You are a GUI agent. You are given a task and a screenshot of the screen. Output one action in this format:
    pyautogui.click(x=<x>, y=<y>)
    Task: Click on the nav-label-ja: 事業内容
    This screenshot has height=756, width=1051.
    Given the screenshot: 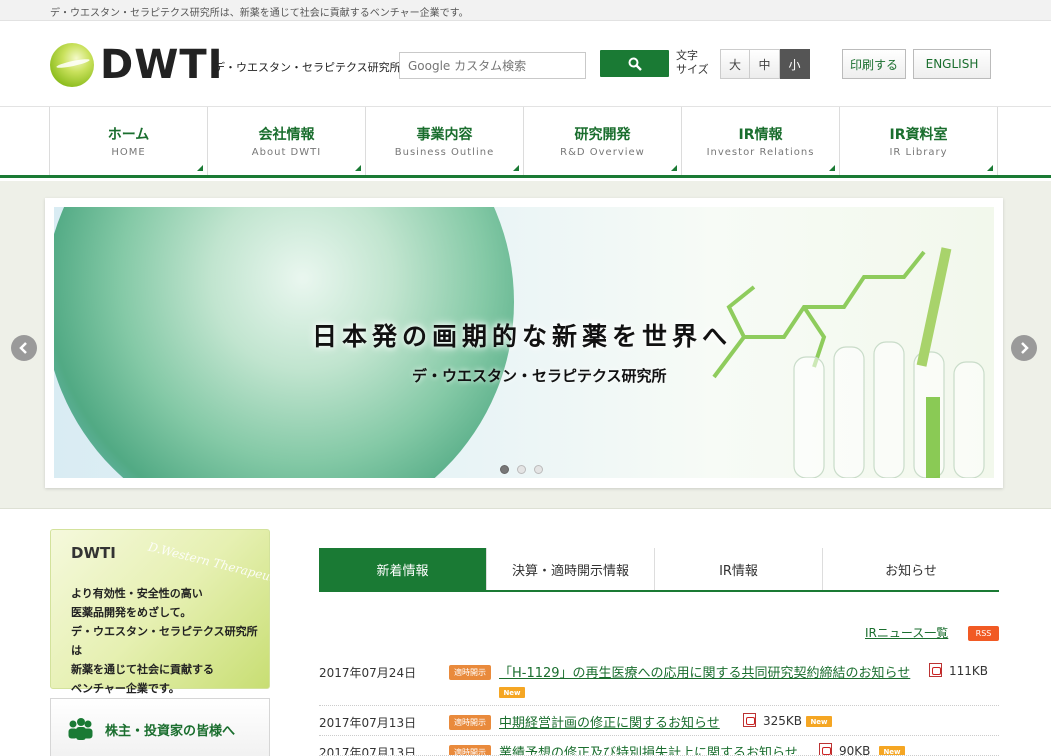 What is the action you would take?
    pyautogui.click(x=444, y=135)
    